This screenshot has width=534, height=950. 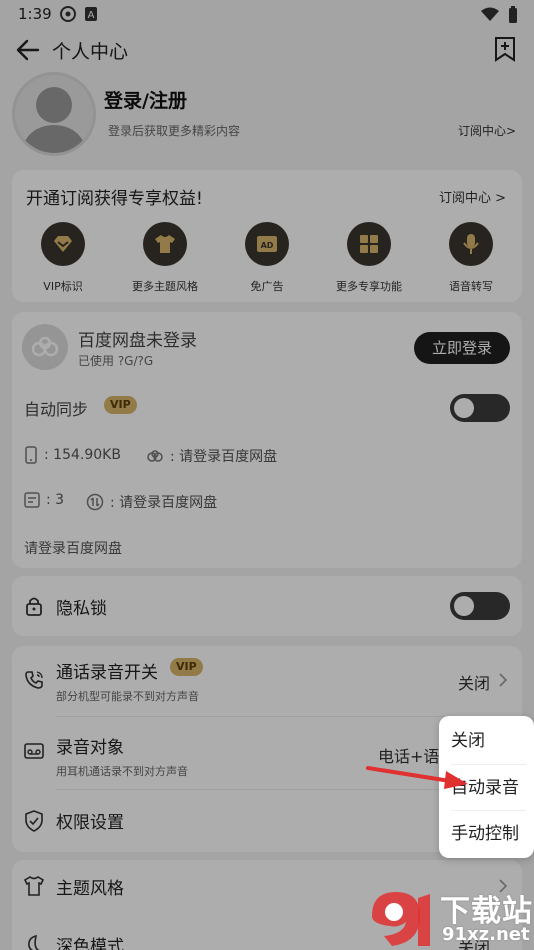 I want to click on popup-option-off: 关闭, so click(x=486, y=741).